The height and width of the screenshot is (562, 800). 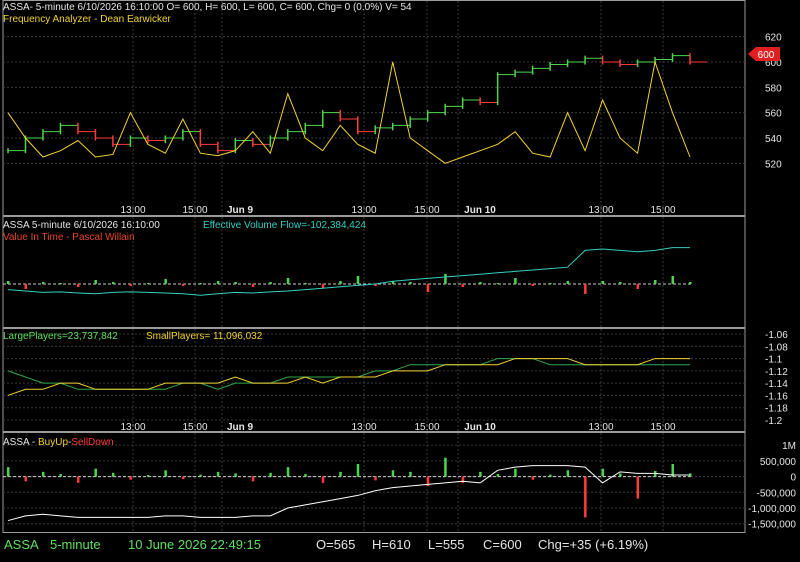 I want to click on buyup-panel-header: ASSA - BuyUp-SellDown, so click(x=58, y=443).